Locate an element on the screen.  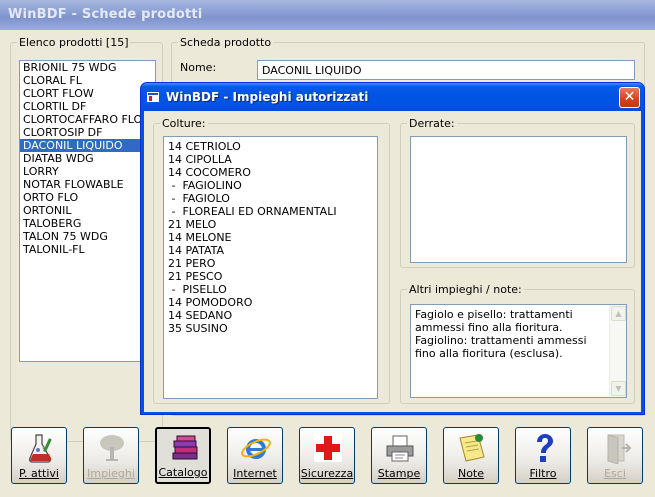
filter-button: Filtro is located at coordinates (543, 455).